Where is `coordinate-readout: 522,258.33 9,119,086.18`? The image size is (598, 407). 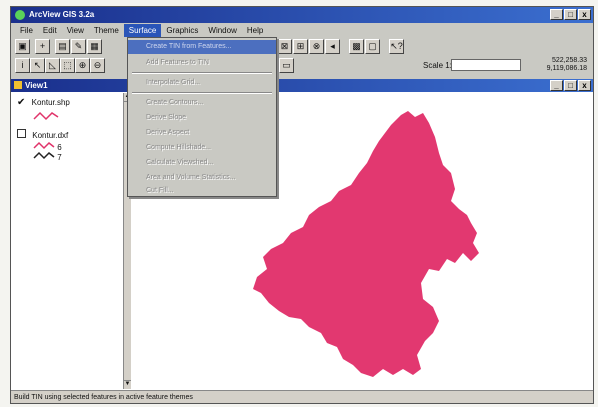
coordinate-readout: 522,258.33 9,119,086.18 is located at coordinates (567, 65).